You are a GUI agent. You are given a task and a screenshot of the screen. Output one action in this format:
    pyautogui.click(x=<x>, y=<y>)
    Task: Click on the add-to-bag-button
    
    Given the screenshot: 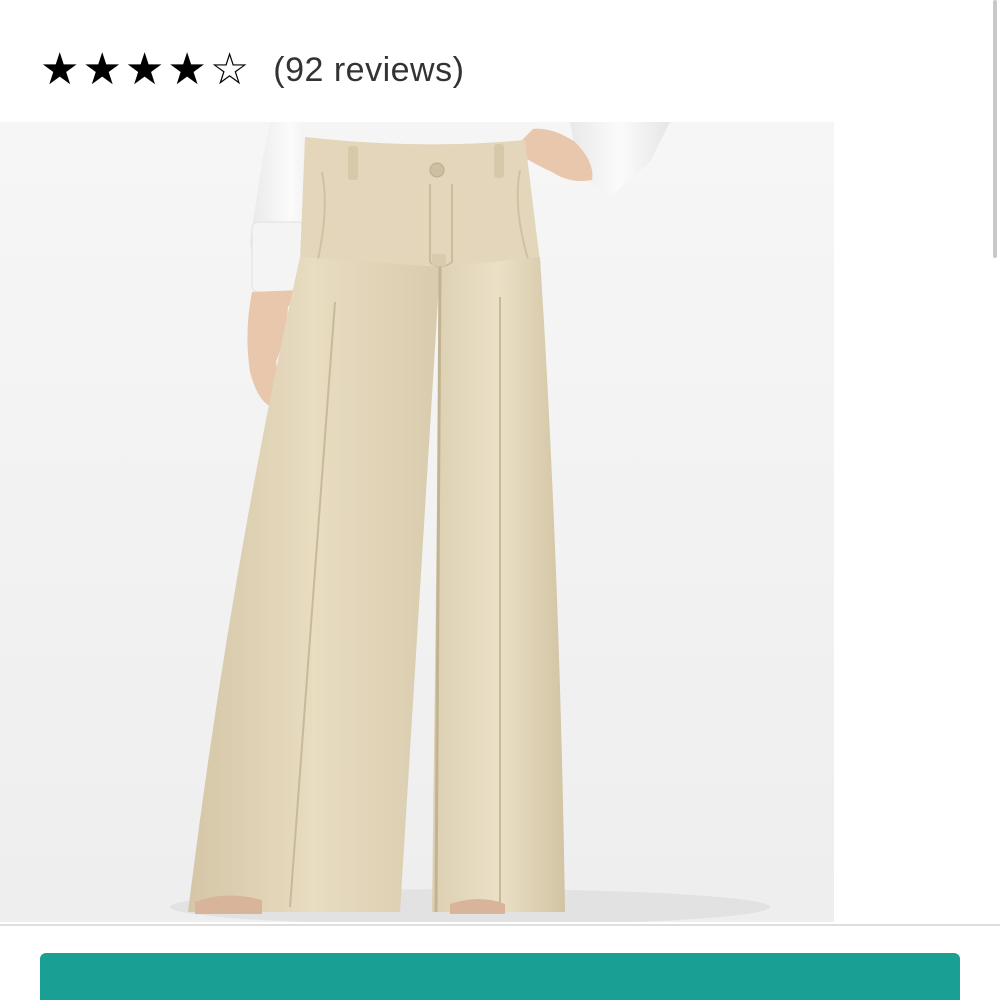 What is the action you would take?
    pyautogui.click(x=500, y=976)
    